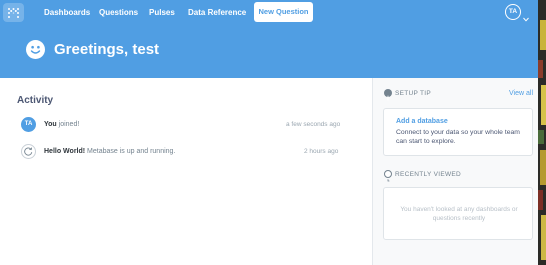 This screenshot has height=265, width=546. What do you see at coordinates (35, 49) in the screenshot?
I see `smiley-icon` at bounding box center [35, 49].